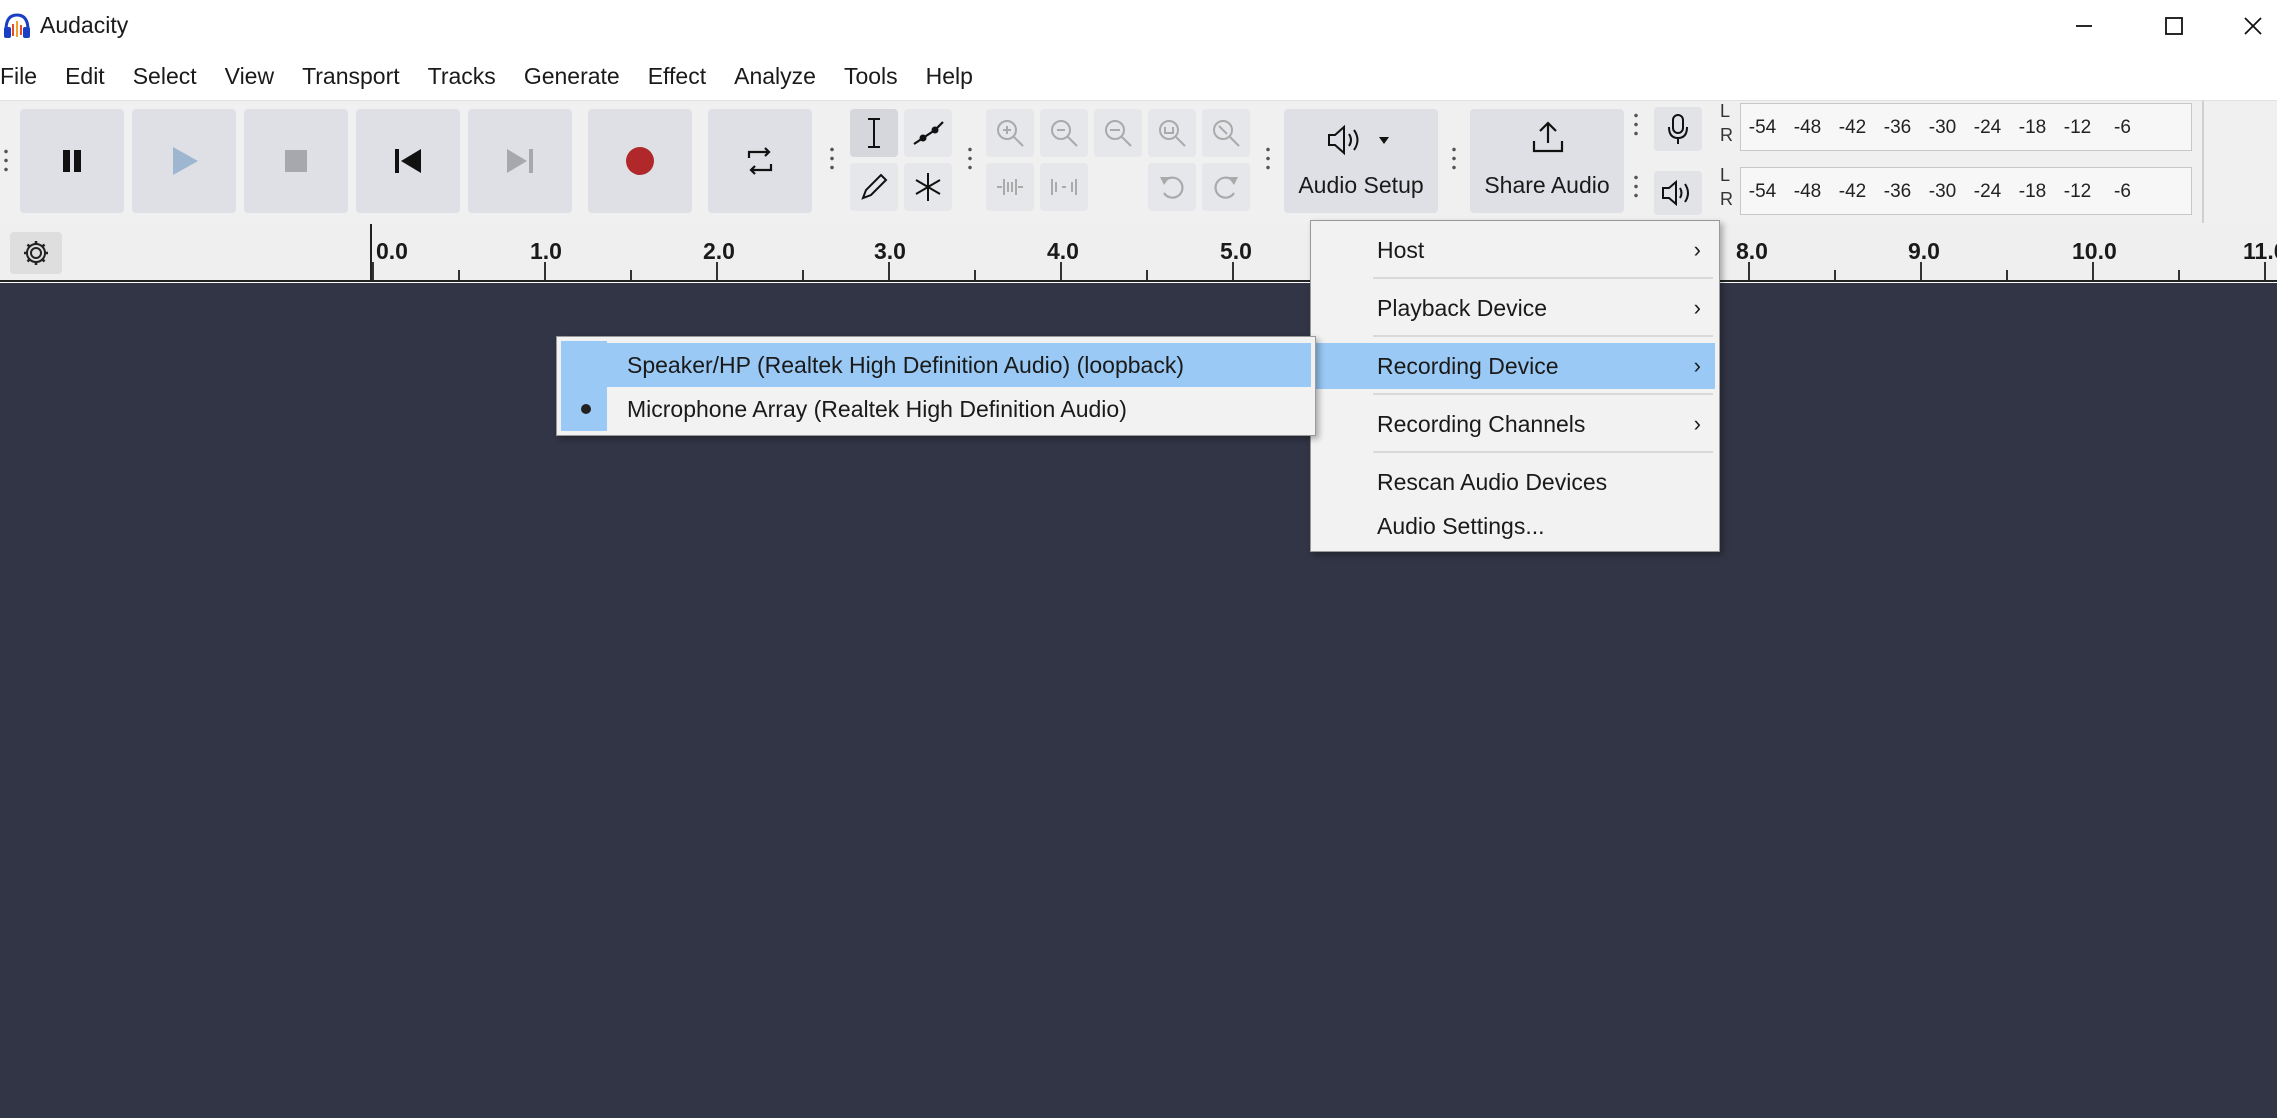 The image size is (2277, 1118). I want to click on menu-item-label: Rescan Audio Devices, so click(1492, 482).